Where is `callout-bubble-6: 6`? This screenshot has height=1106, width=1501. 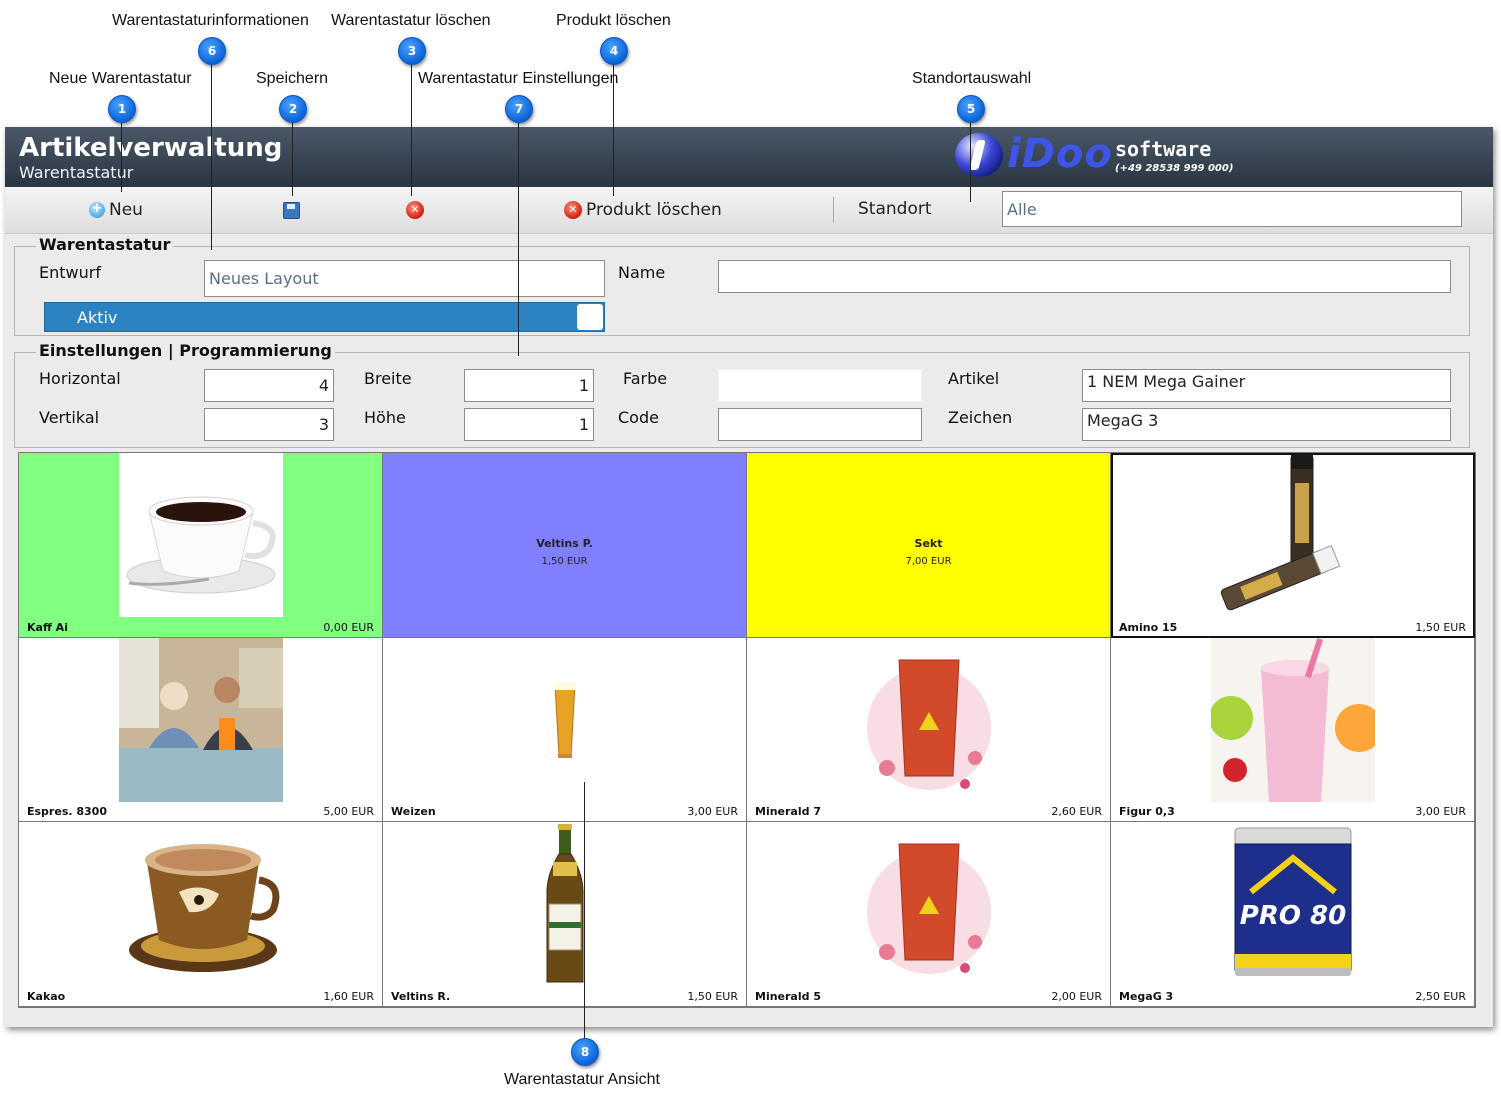
callout-bubble-6: 6 is located at coordinates (212, 51).